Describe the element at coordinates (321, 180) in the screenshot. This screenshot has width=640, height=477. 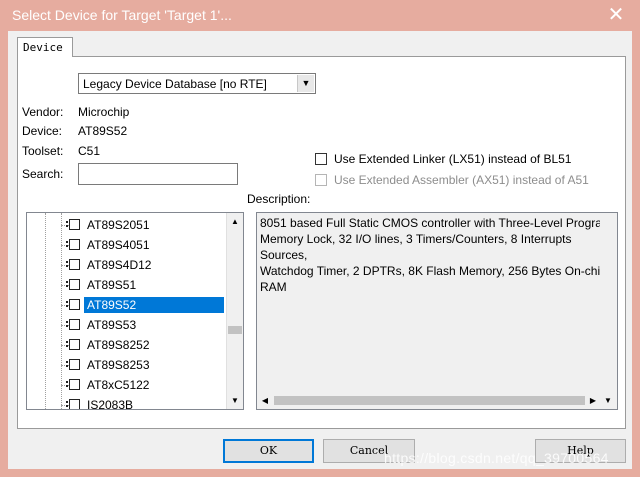
I see `extended-assembler-checkbox` at that location.